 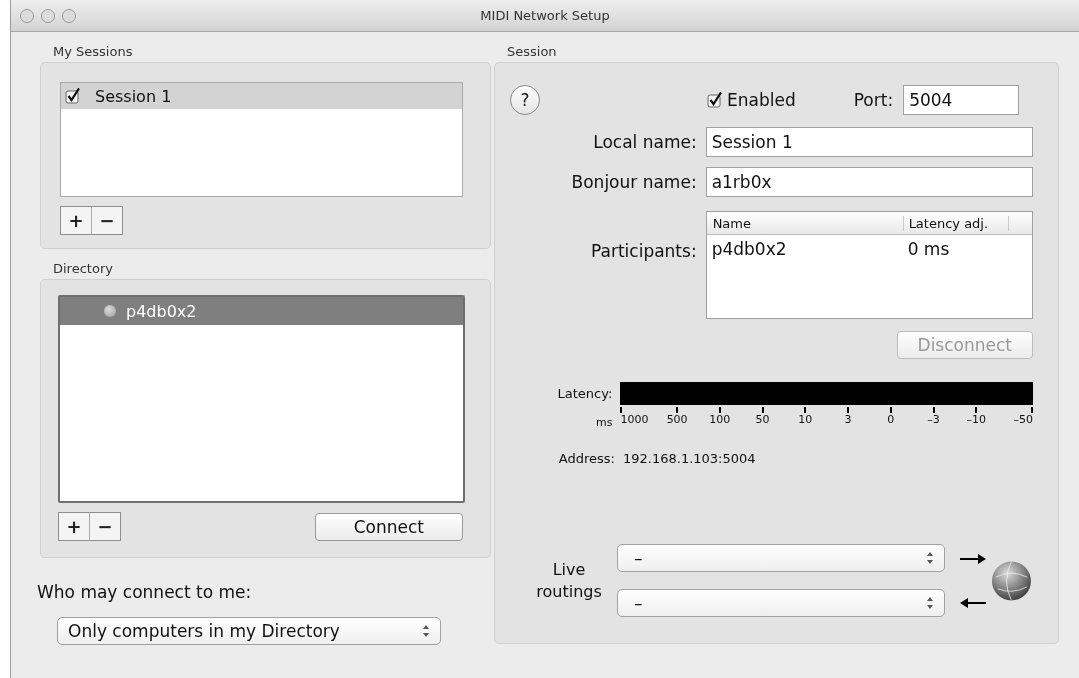 I want to click on field-label: Participants:, so click(x=644, y=250).